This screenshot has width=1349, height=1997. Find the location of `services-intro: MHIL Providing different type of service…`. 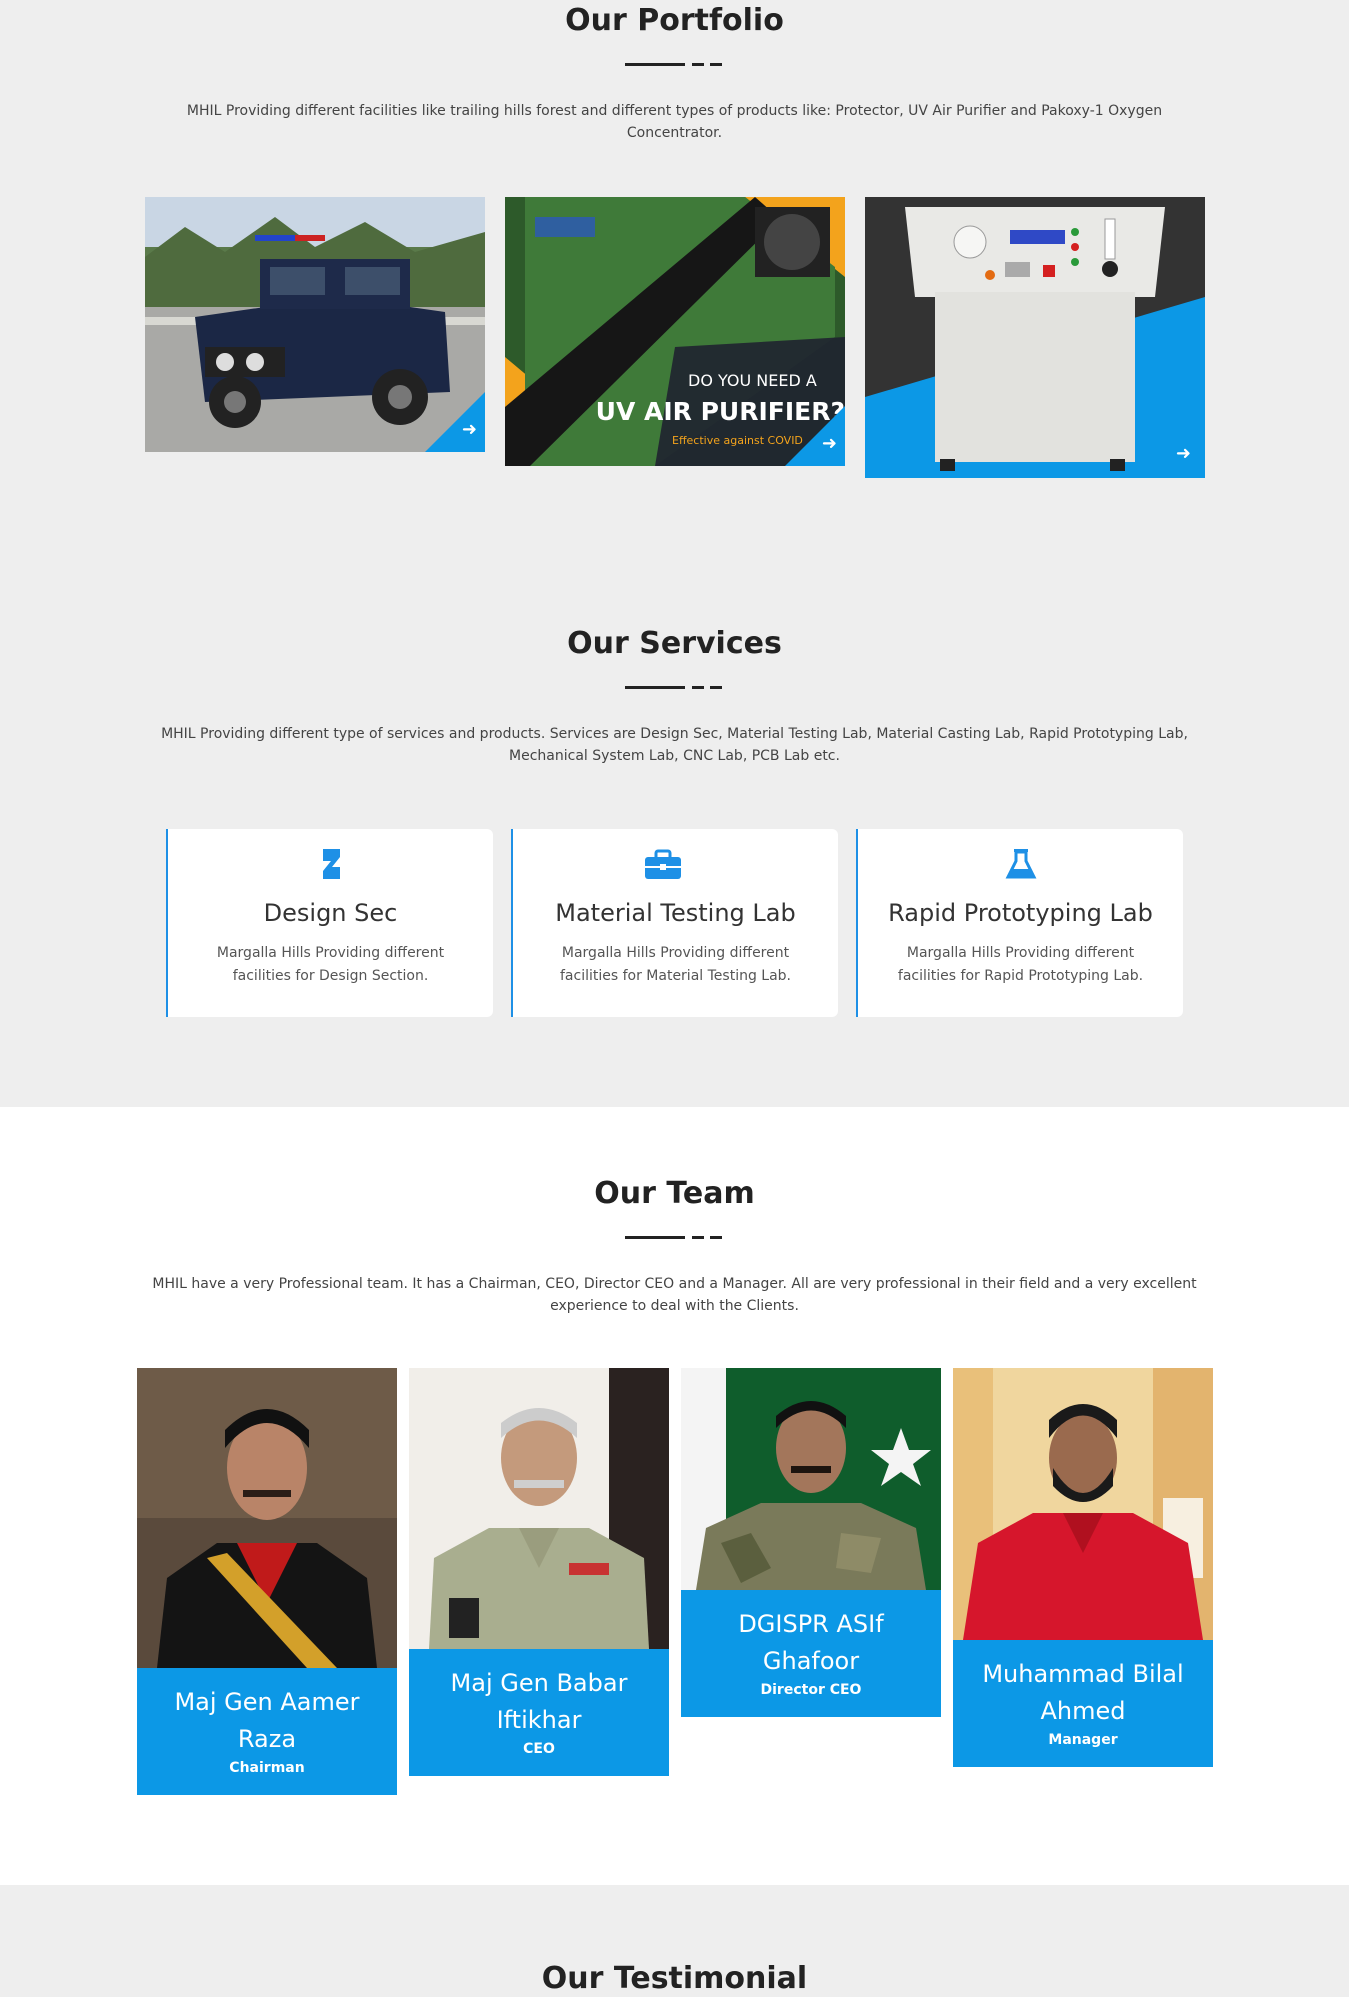

services-intro: MHIL Providing different type of service… is located at coordinates (674, 745).